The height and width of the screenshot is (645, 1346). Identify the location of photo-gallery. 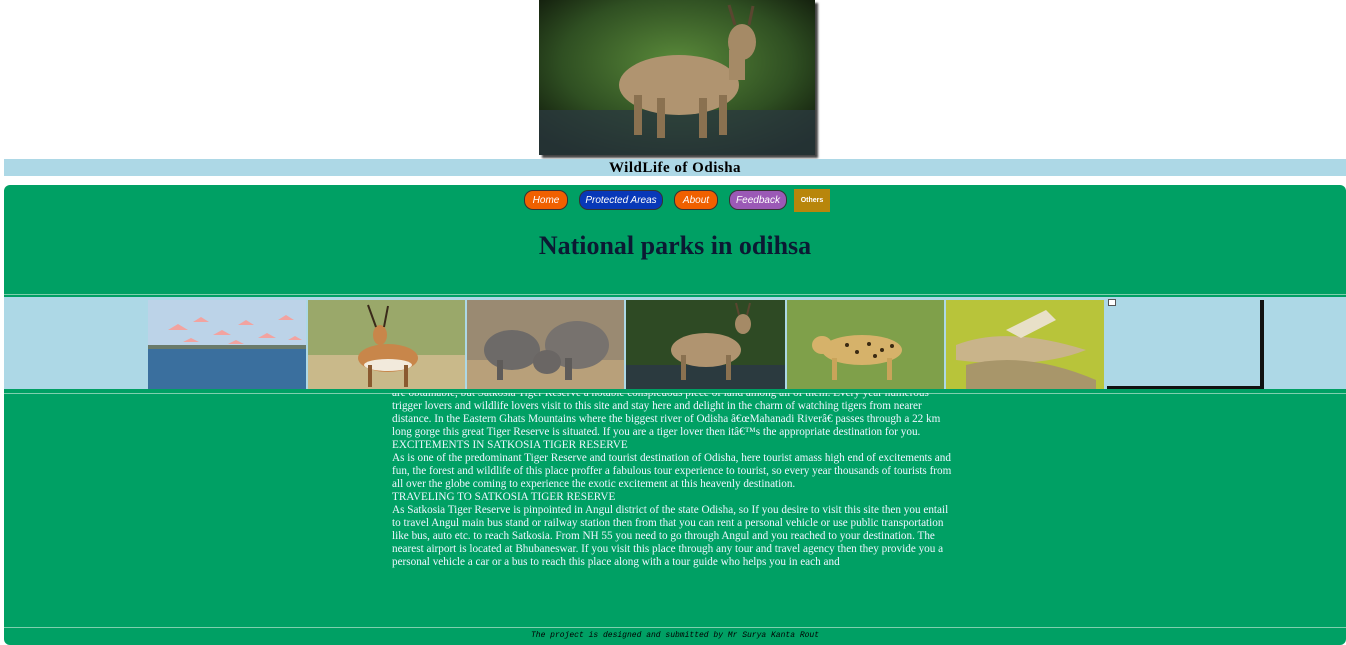
(675, 343).